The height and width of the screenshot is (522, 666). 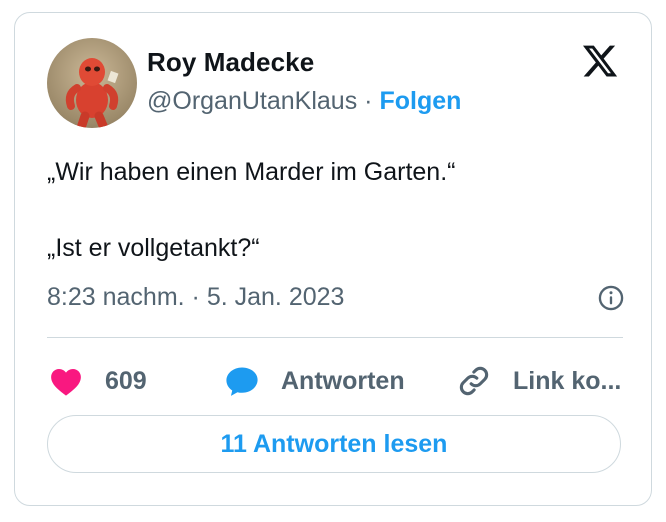 I want to click on author-handle-row: @OrganUtanKlaus · Folgen, so click(x=304, y=101).